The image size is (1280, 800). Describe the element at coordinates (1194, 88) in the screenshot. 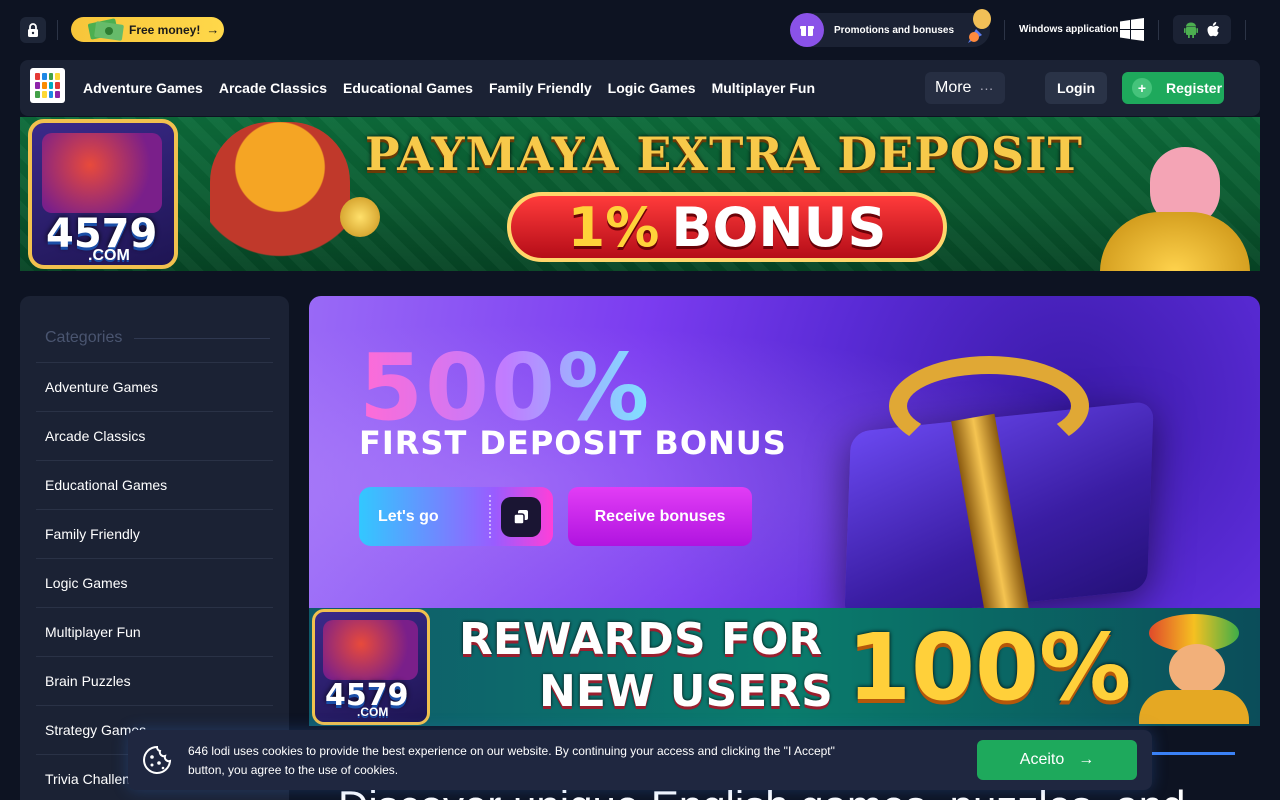

I see `register-label: Register` at that location.